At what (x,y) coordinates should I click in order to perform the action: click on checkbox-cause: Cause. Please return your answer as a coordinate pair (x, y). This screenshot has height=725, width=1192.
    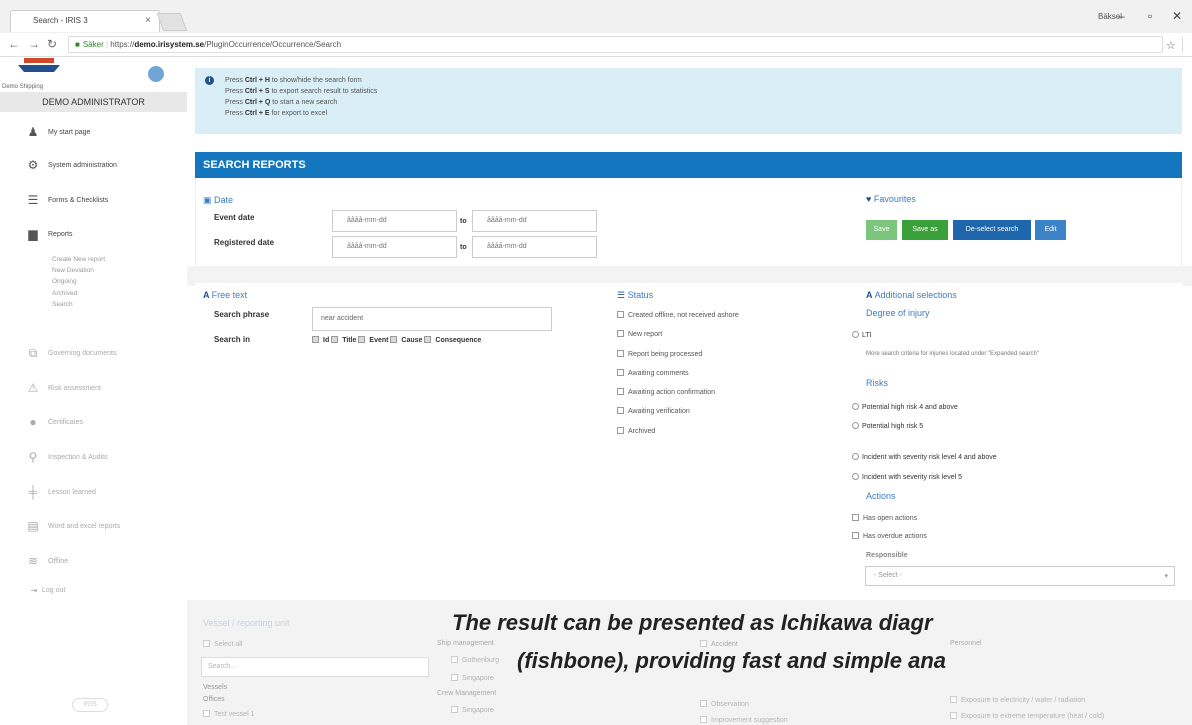
    Looking at the image, I should click on (406, 340).